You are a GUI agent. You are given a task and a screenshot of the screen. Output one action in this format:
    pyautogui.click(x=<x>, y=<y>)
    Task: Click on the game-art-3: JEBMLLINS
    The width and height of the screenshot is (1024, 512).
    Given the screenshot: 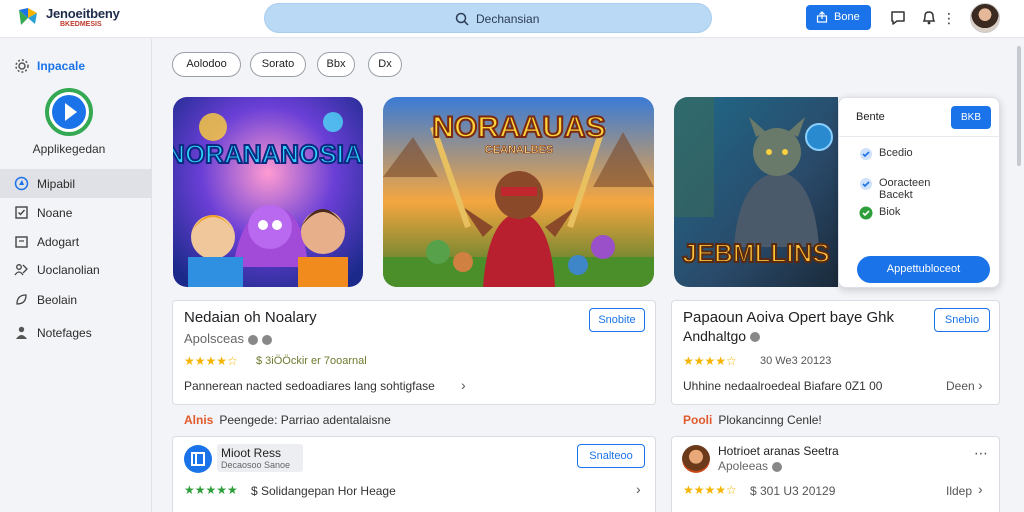 What is the action you would take?
    pyautogui.click(x=756, y=192)
    